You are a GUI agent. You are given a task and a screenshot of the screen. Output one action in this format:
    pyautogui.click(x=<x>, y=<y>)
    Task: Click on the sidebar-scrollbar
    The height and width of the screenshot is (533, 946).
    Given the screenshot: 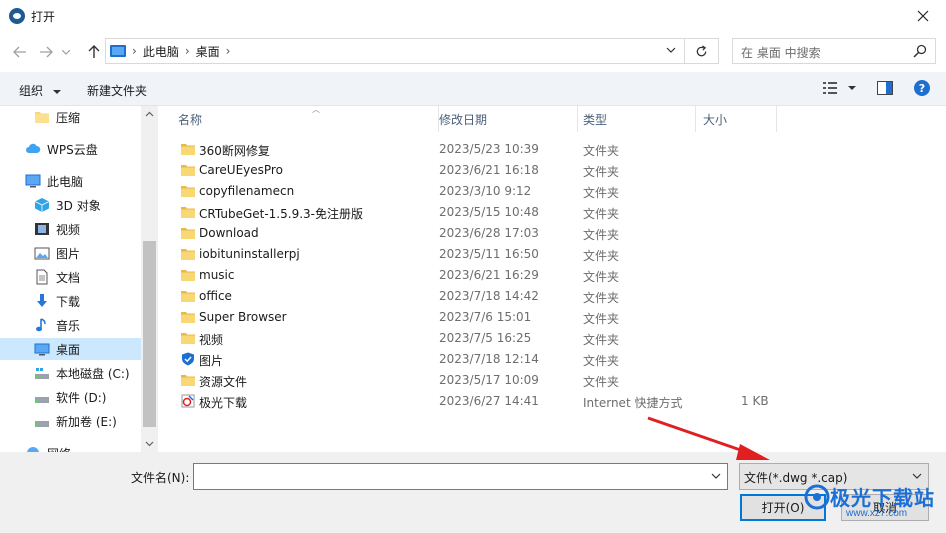 What is the action you would take?
    pyautogui.click(x=149, y=279)
    